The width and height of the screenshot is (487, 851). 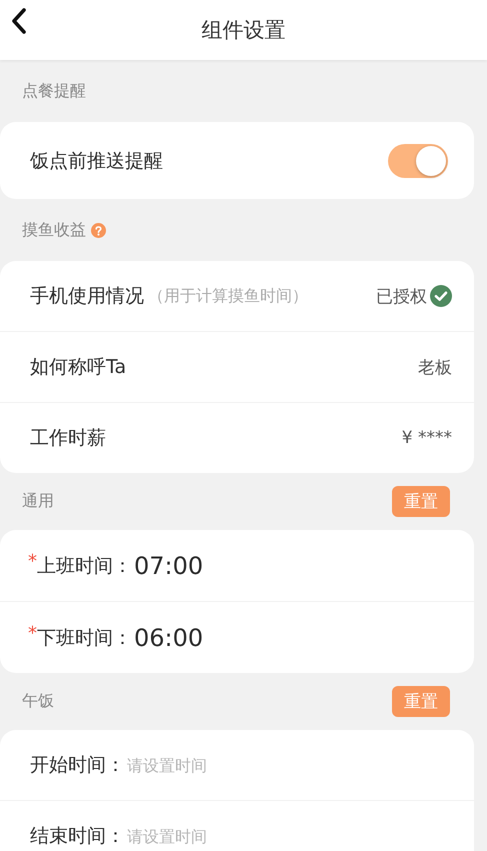 What do you see at coordinates (77, 836) in the screenshot?
I see `setting-label: 结束时间：` at bounding box center [77, 836].